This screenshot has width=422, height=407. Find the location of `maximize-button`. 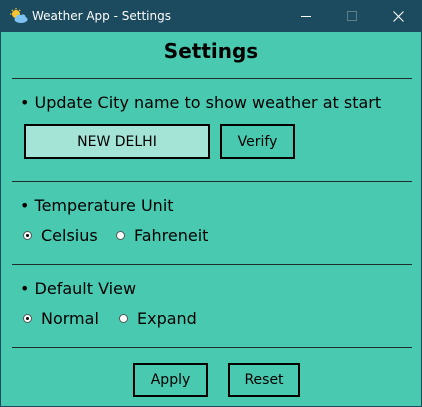

maximize-button is located at coordinates (352, 16).